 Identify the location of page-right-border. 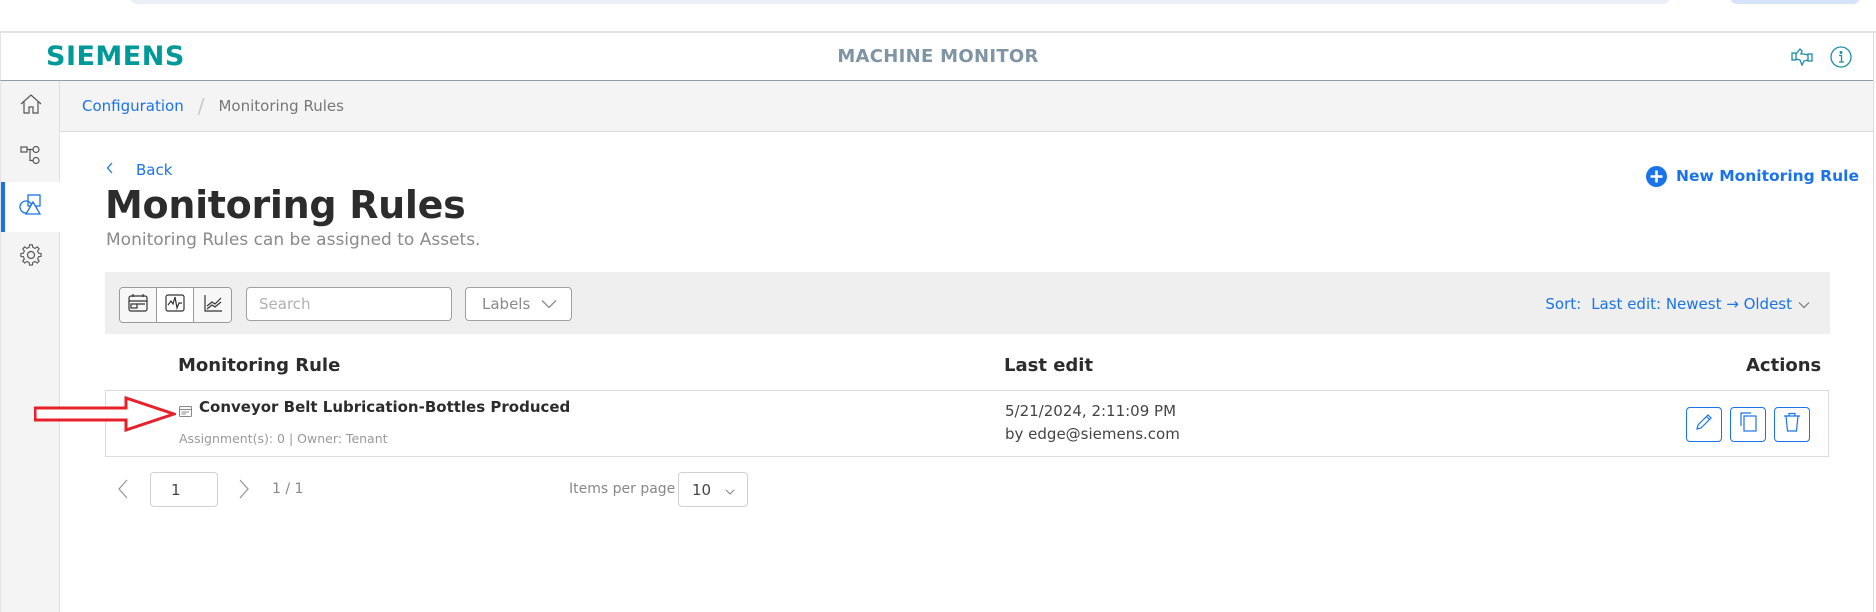
(1873, 322).